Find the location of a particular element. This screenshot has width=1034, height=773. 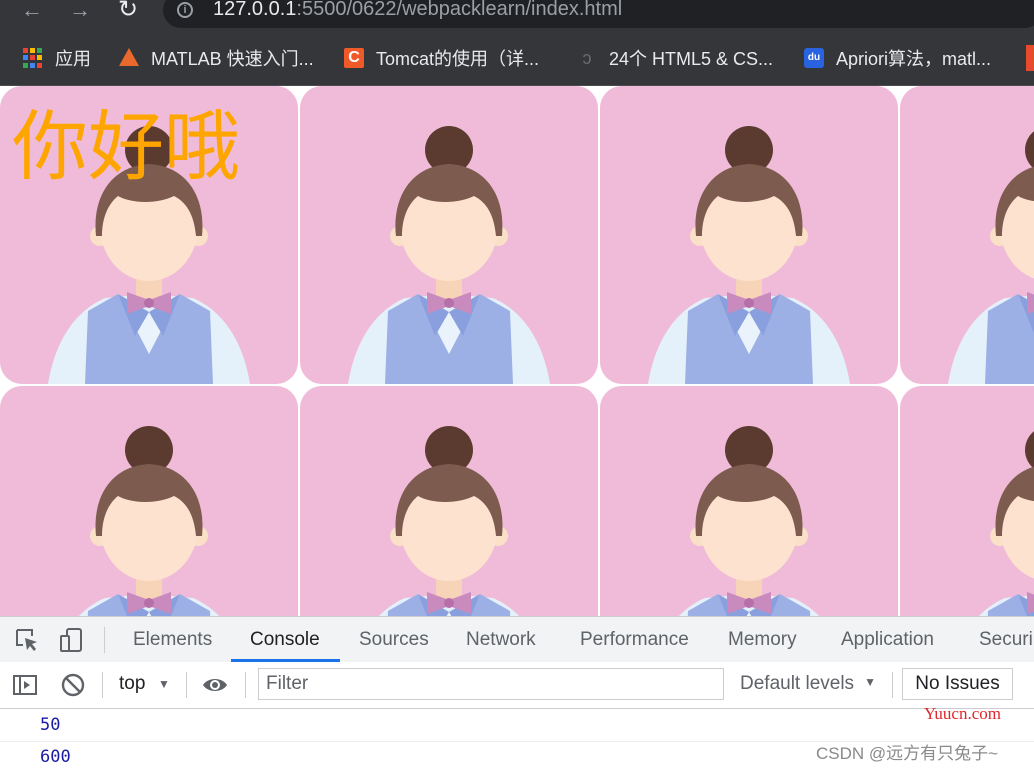

tab-sources: Sources is located at coordinates (394, 639).